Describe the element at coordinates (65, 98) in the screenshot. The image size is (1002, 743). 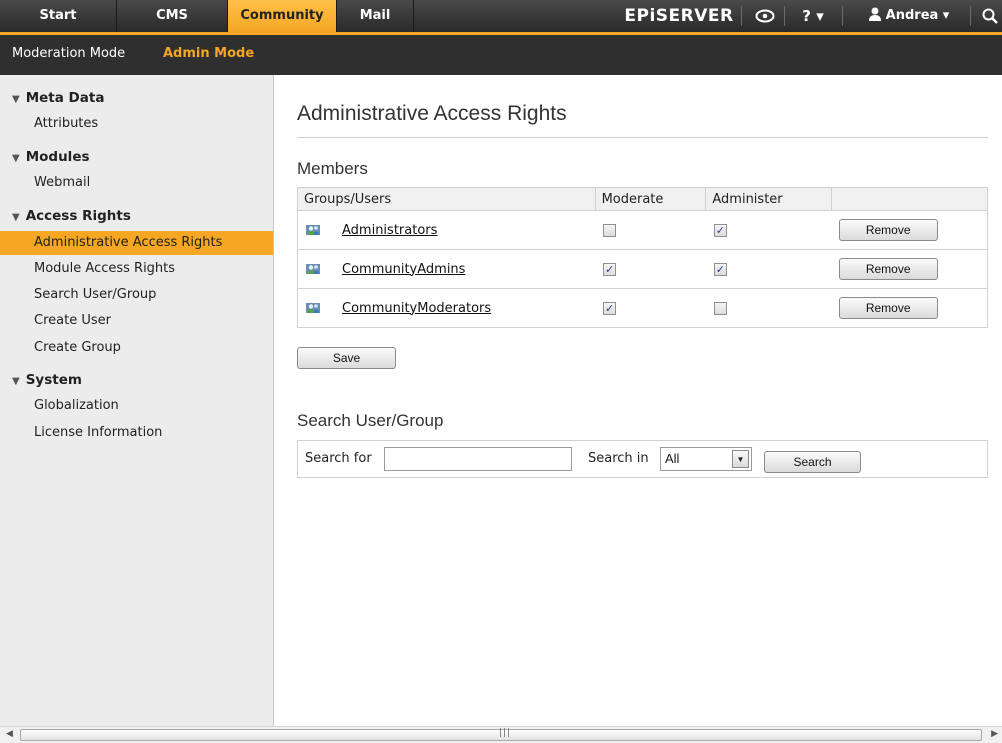
I see `sidebar-group-label: Meta Data` at that location.